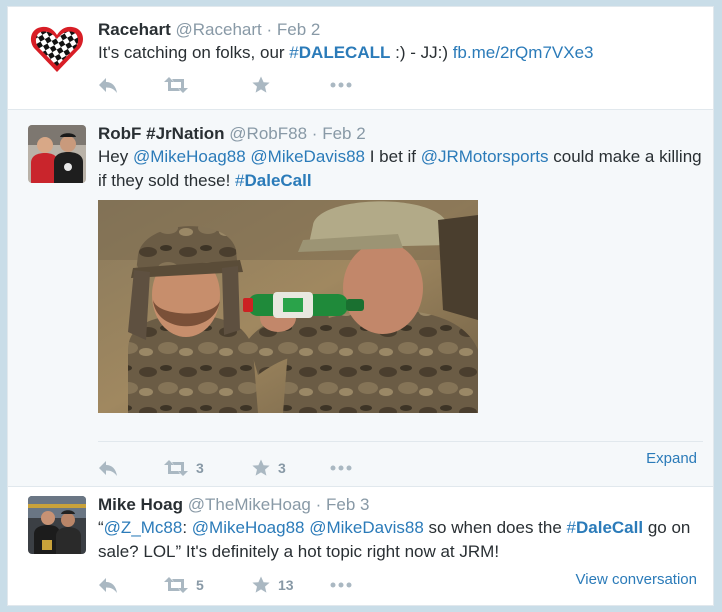 This screenshot has height=612, width=722. What do you see at coordinates (523, 52) in the screenshot?
I see `url-link: fb.me/2rQm7VXe3` at bounding box center [523, 52].